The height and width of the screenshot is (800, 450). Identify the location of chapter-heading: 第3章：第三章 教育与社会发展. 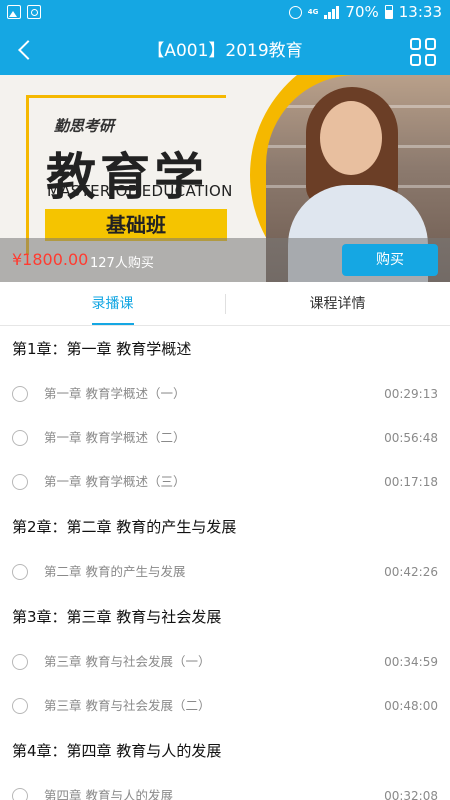
(117, 617).